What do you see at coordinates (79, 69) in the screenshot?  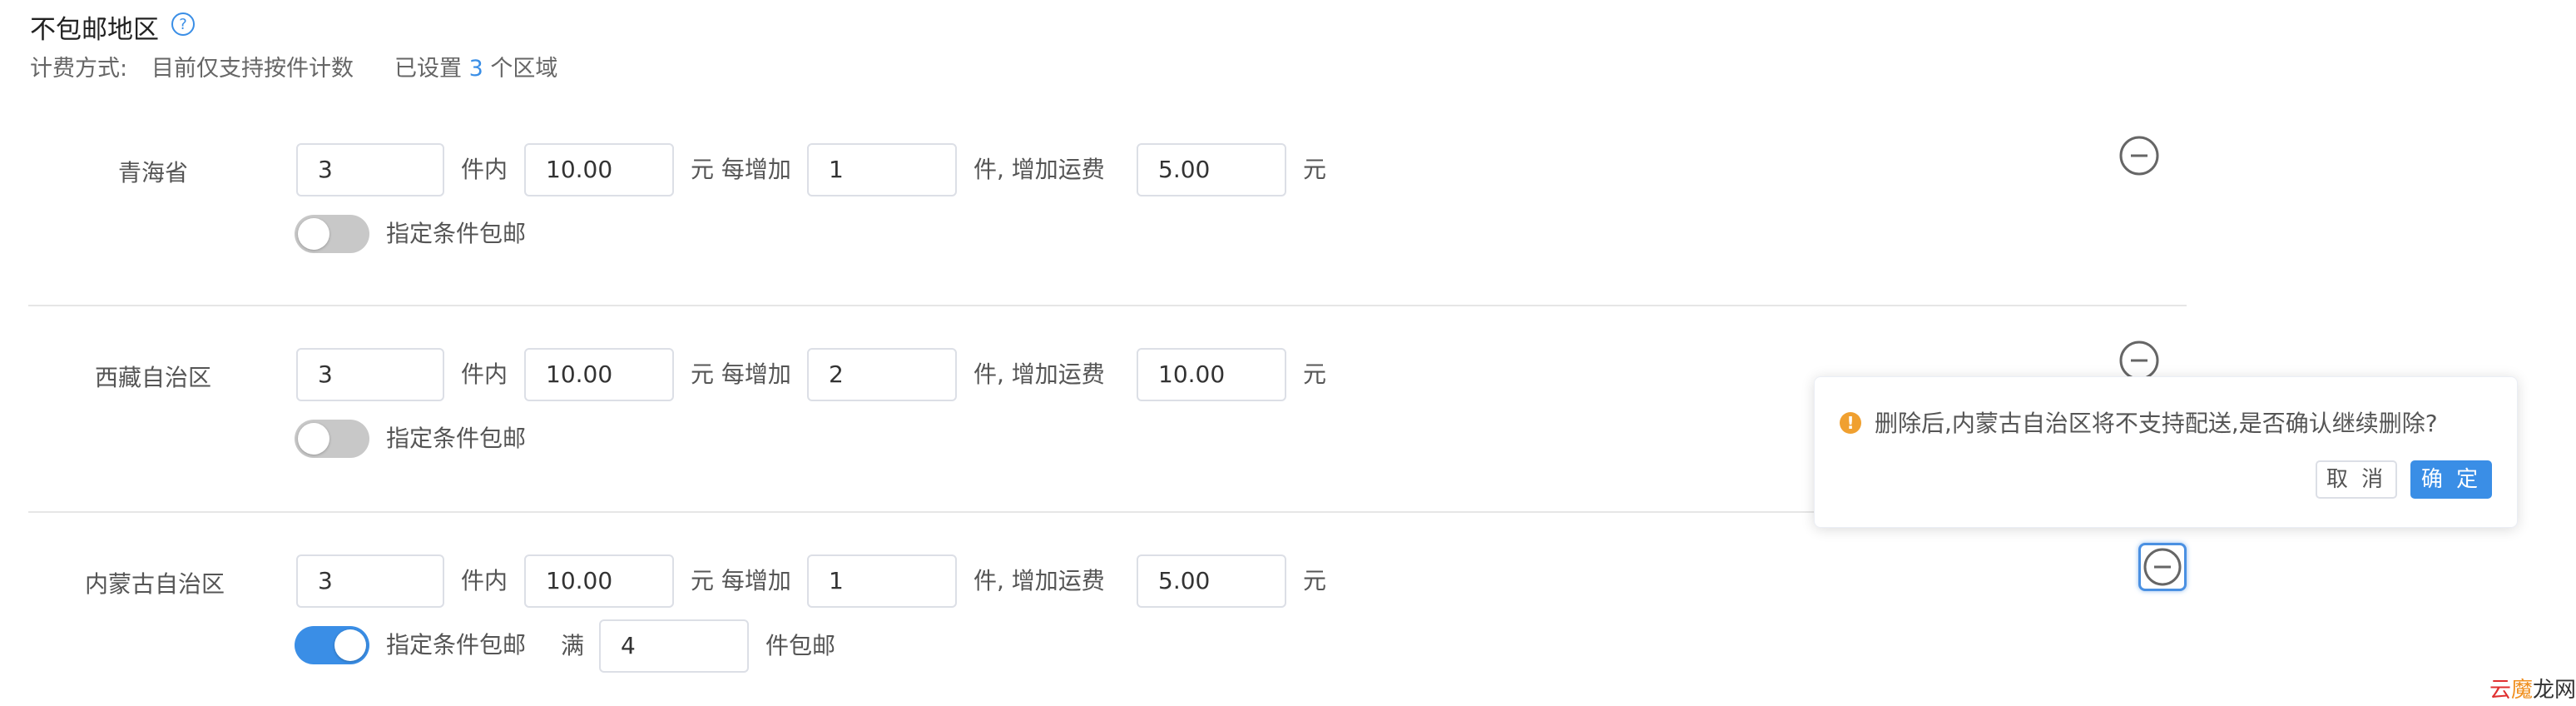 I see `billing-label: 计费方式:` at bounding box center [79, 69].